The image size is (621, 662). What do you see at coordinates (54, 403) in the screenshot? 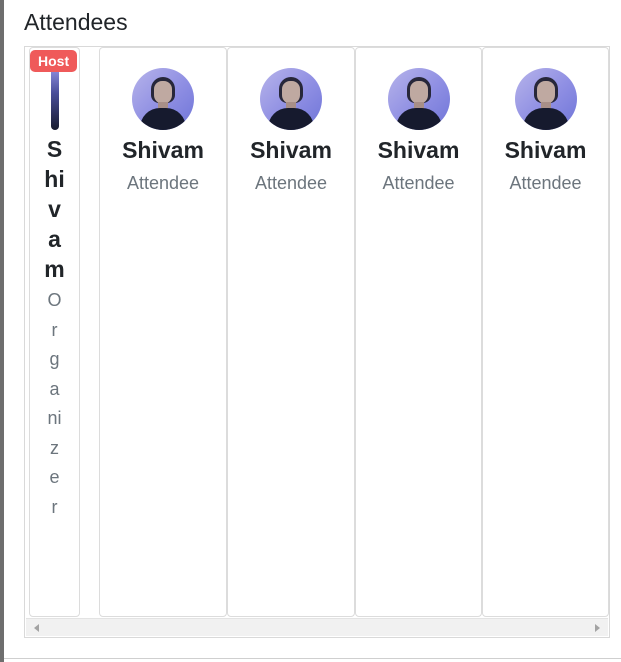
I see `host-role: Organizer` at bounding box center [54, 403].